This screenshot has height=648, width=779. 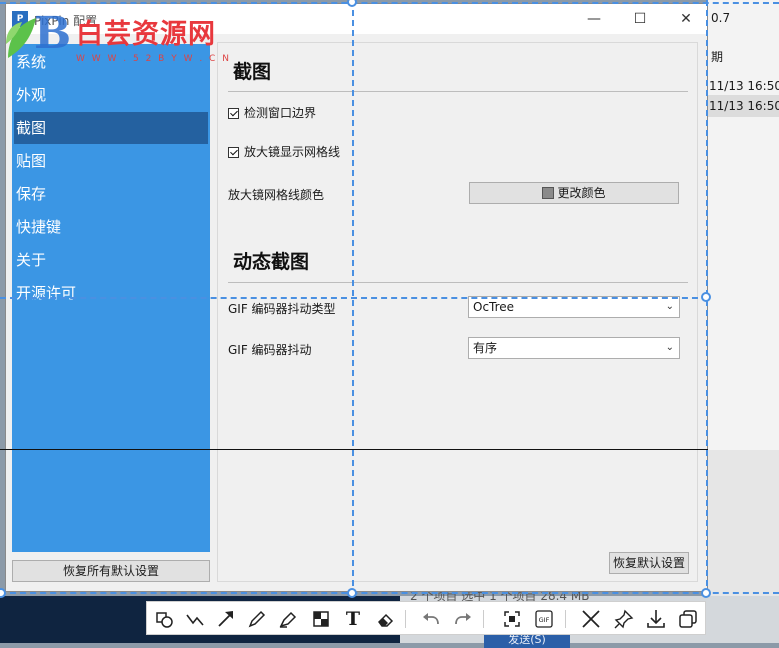 I want to click on close-button: ✕, so click(x=686, y=19).